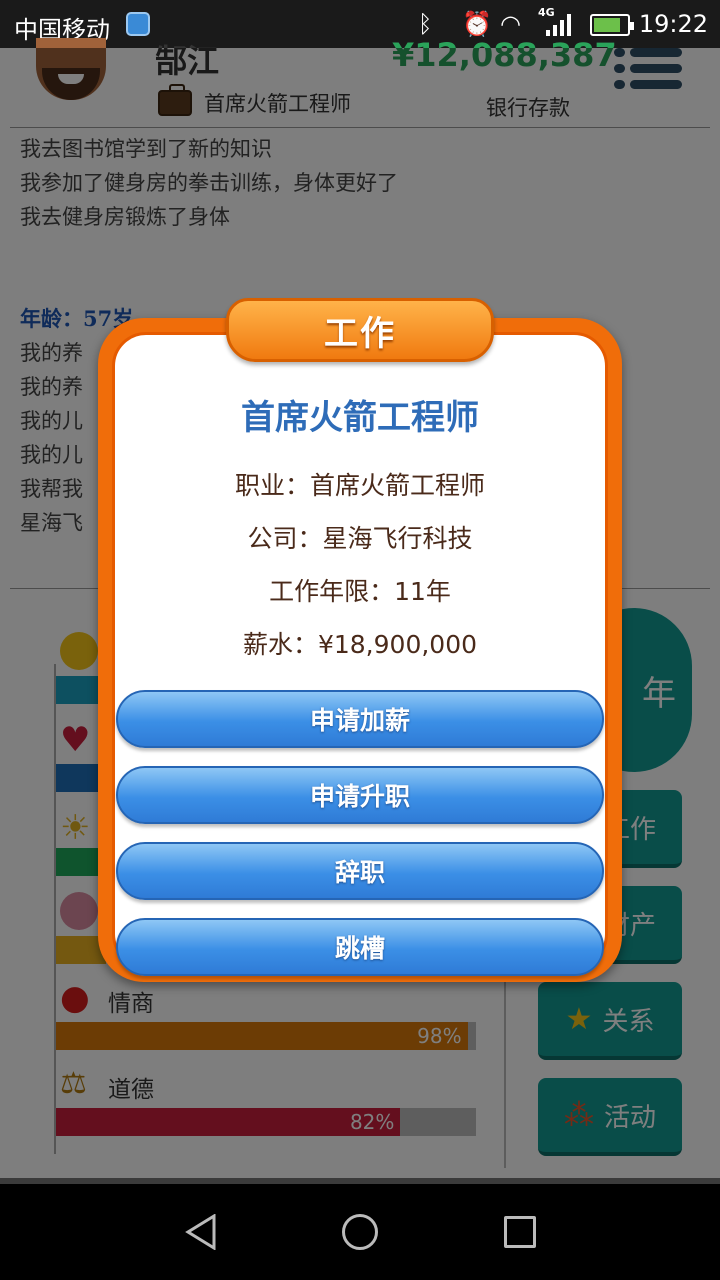 The image size is (720, 1280). What do you see at coordinates (201, 1232) in the screenshot?
I see `back-icon` at bounding box center [201, 1232].